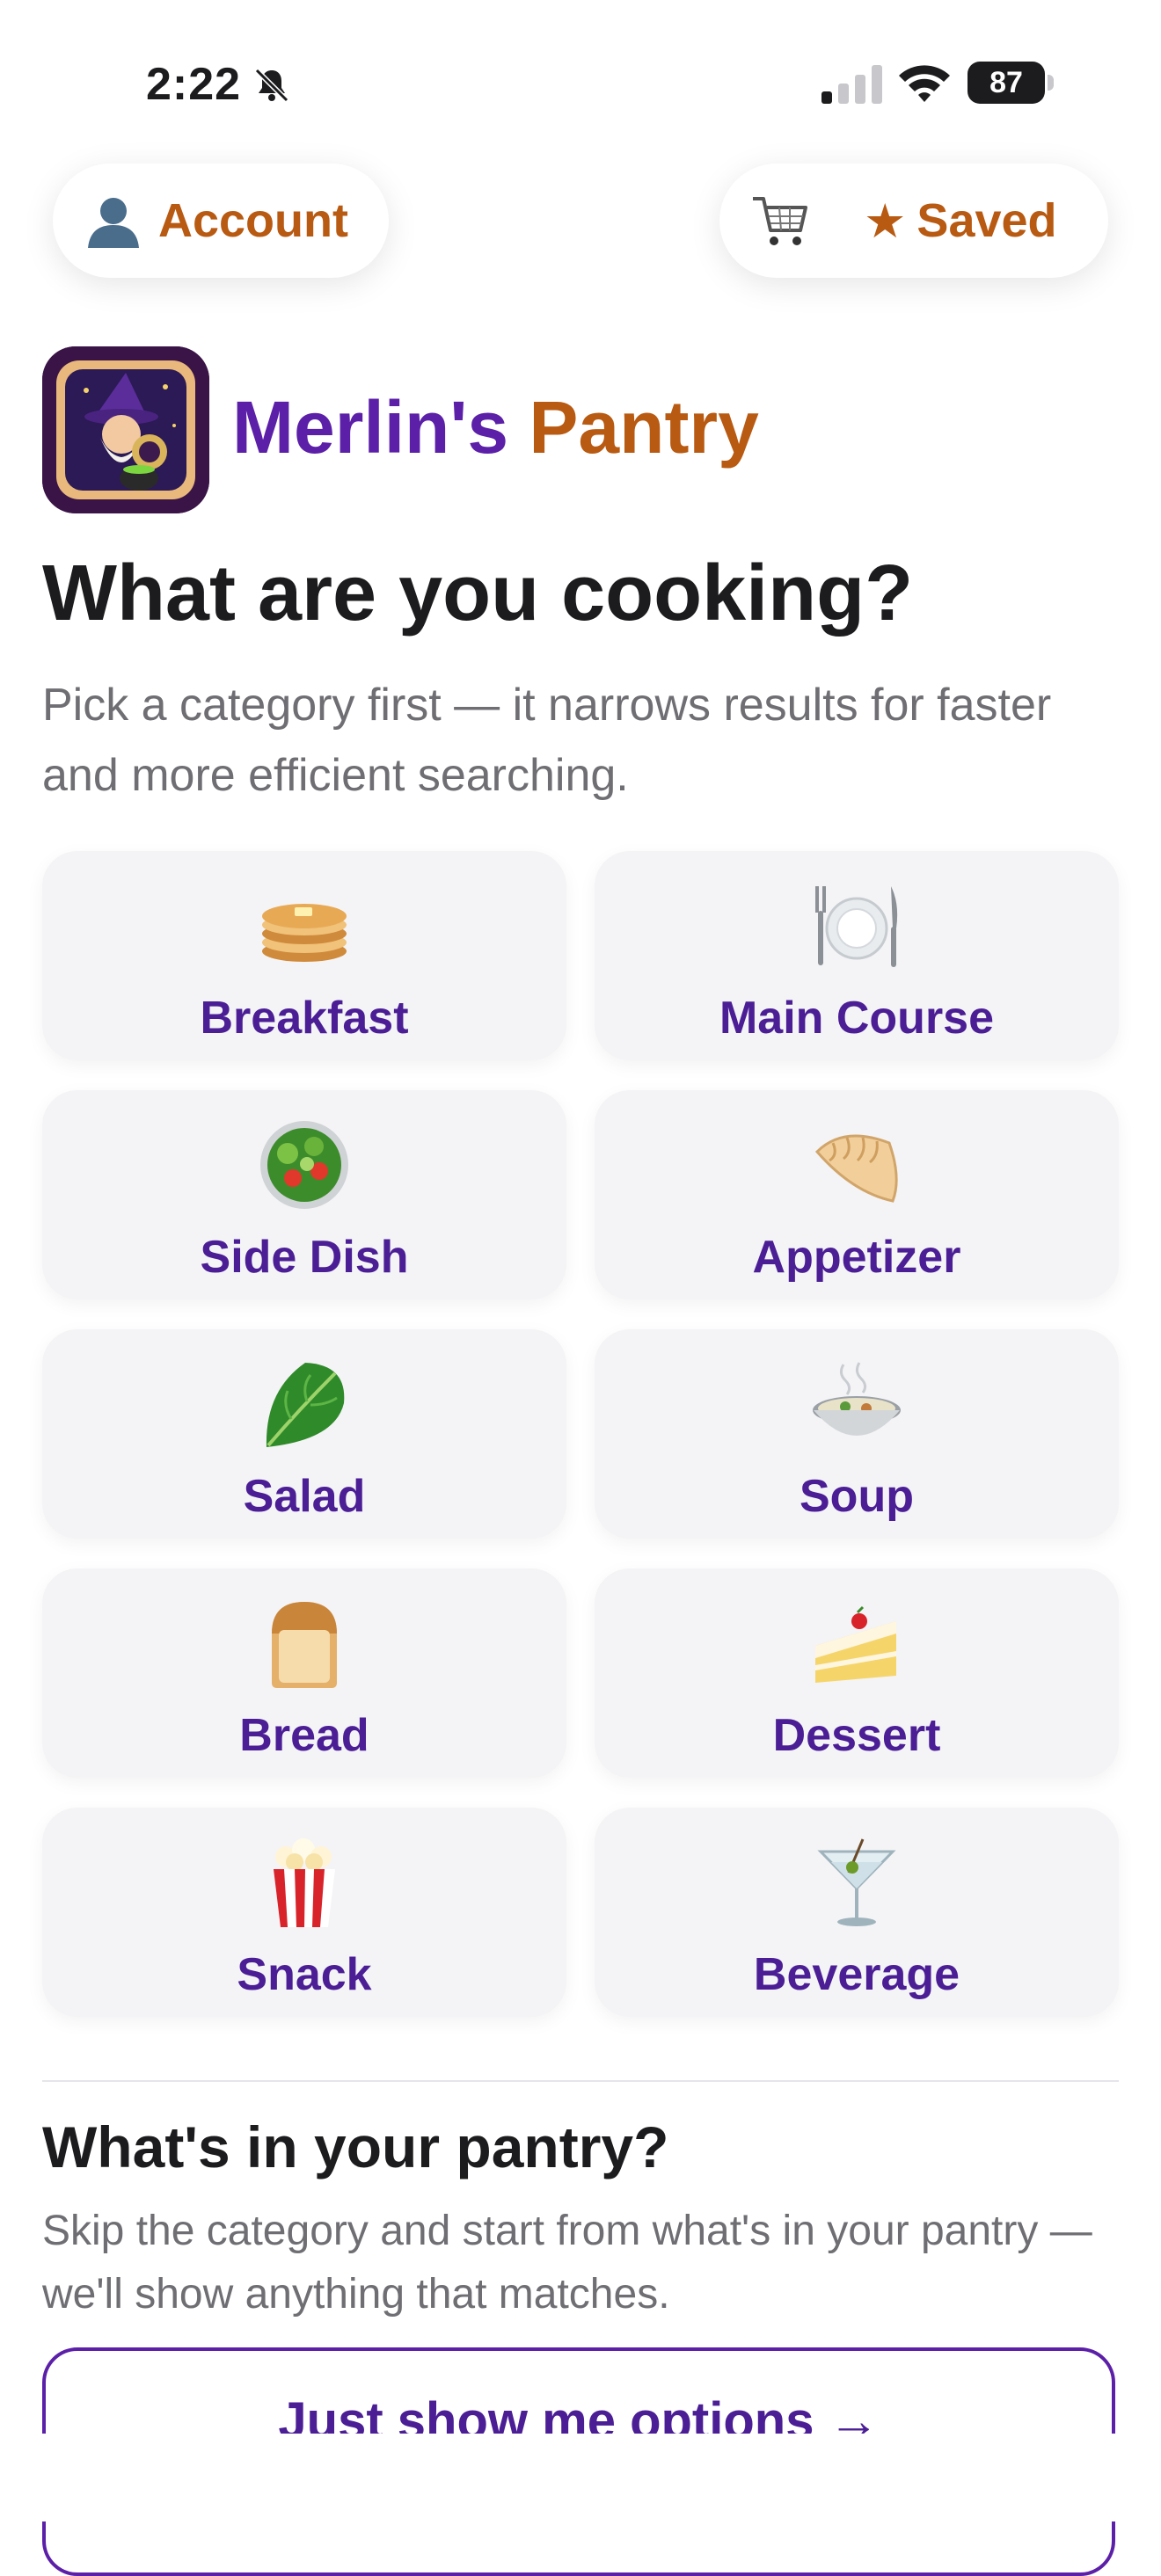 The width and height of the screenshot is (1161, 2576). I want to click on saved-label: Saved, so click(986, 220).